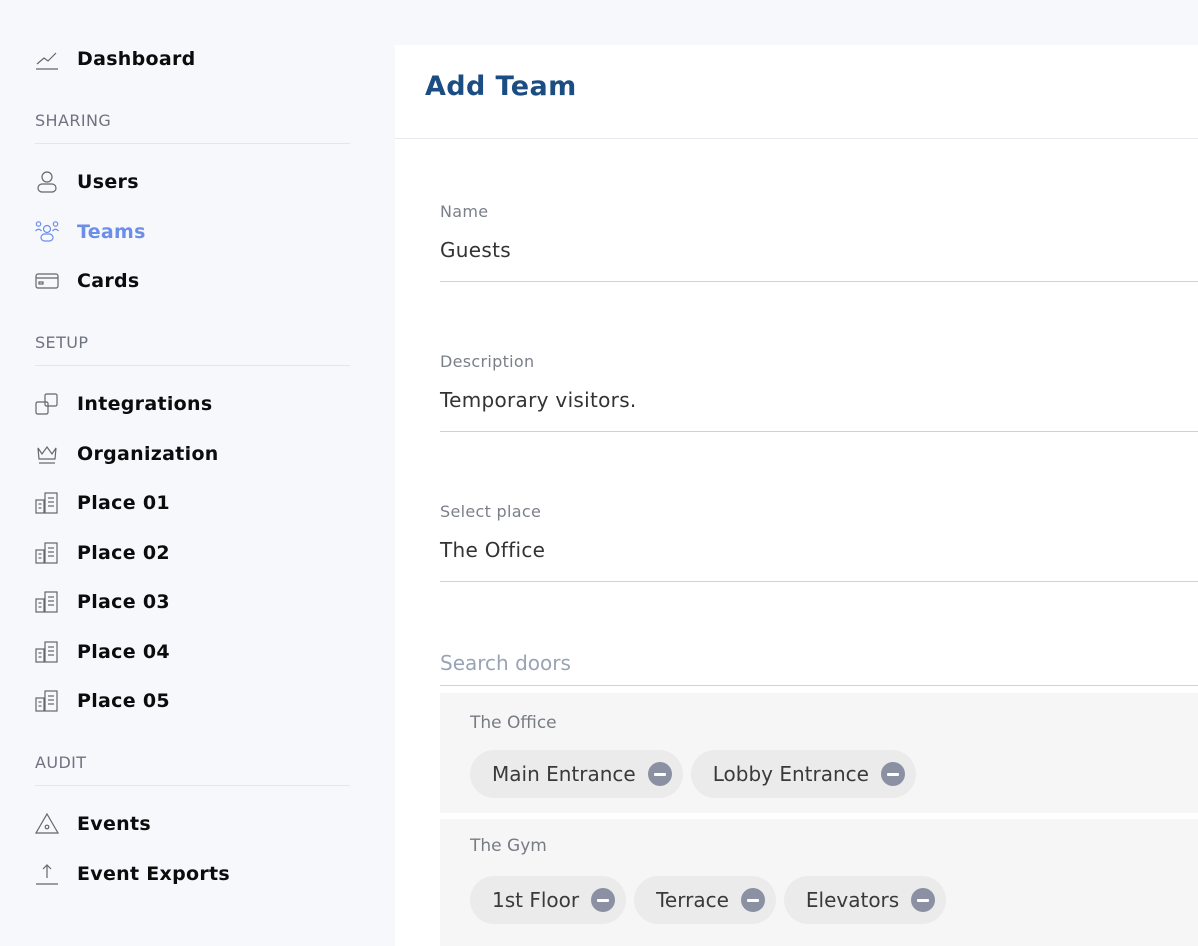 The image size is (1198, 946). I want to click on door-chip-label: Terrace, so click(692, 900).